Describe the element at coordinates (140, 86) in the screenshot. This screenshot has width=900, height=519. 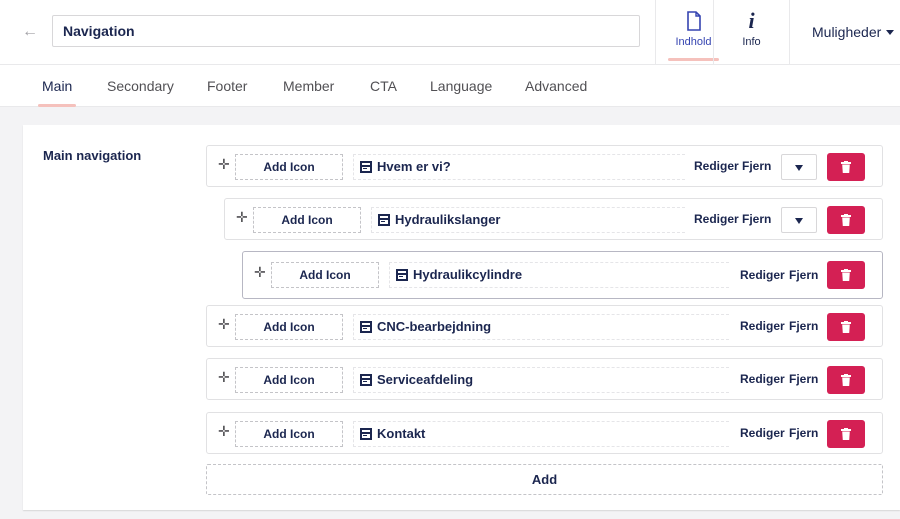
I see `tab-secondary: Secondary` at that location.